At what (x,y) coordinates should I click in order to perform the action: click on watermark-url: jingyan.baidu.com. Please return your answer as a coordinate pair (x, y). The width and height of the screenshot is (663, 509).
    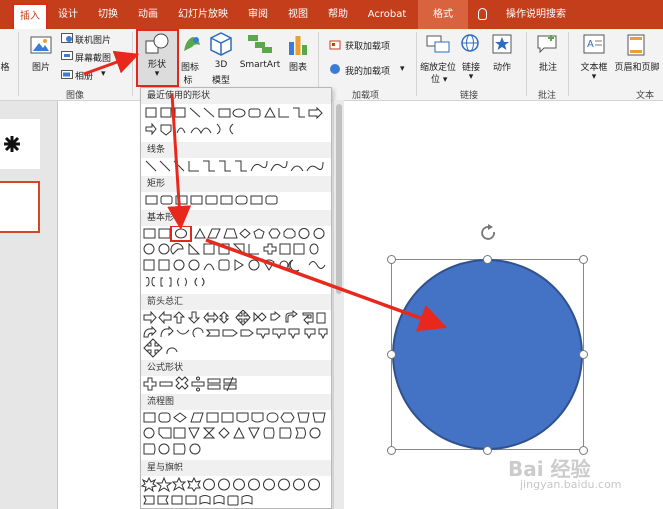
    Looking at the image, I should click on (571, 484).